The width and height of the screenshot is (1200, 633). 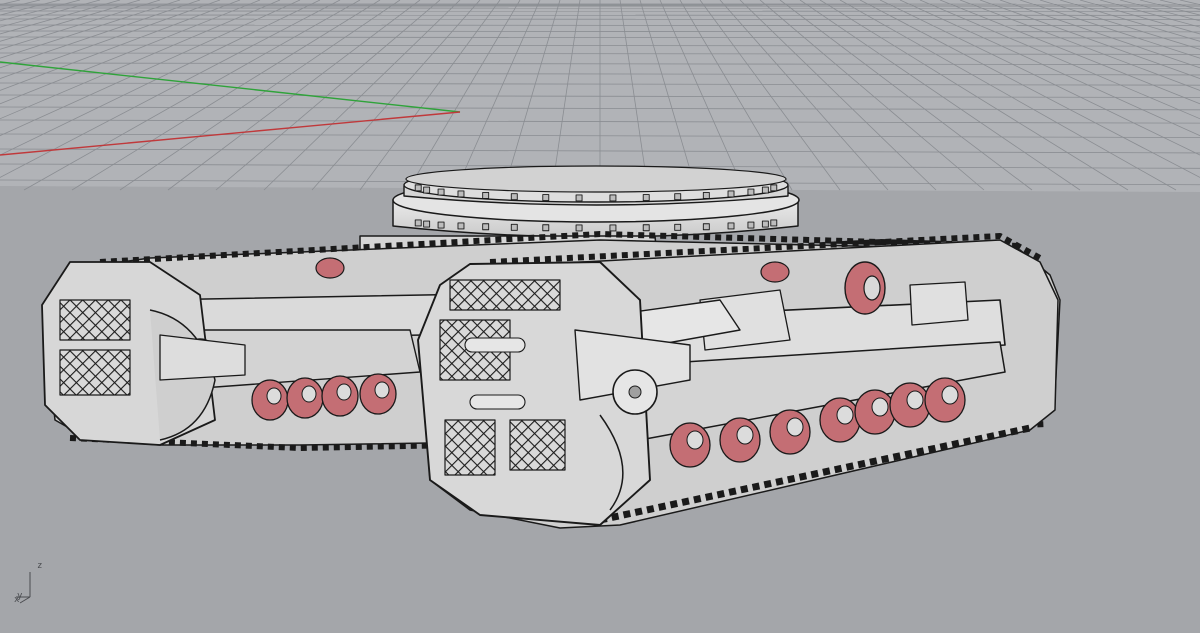 What do you see at coordinates (596, 201) in the screenshot?
I see `slewing-ring` at bounding box center [596, 201].